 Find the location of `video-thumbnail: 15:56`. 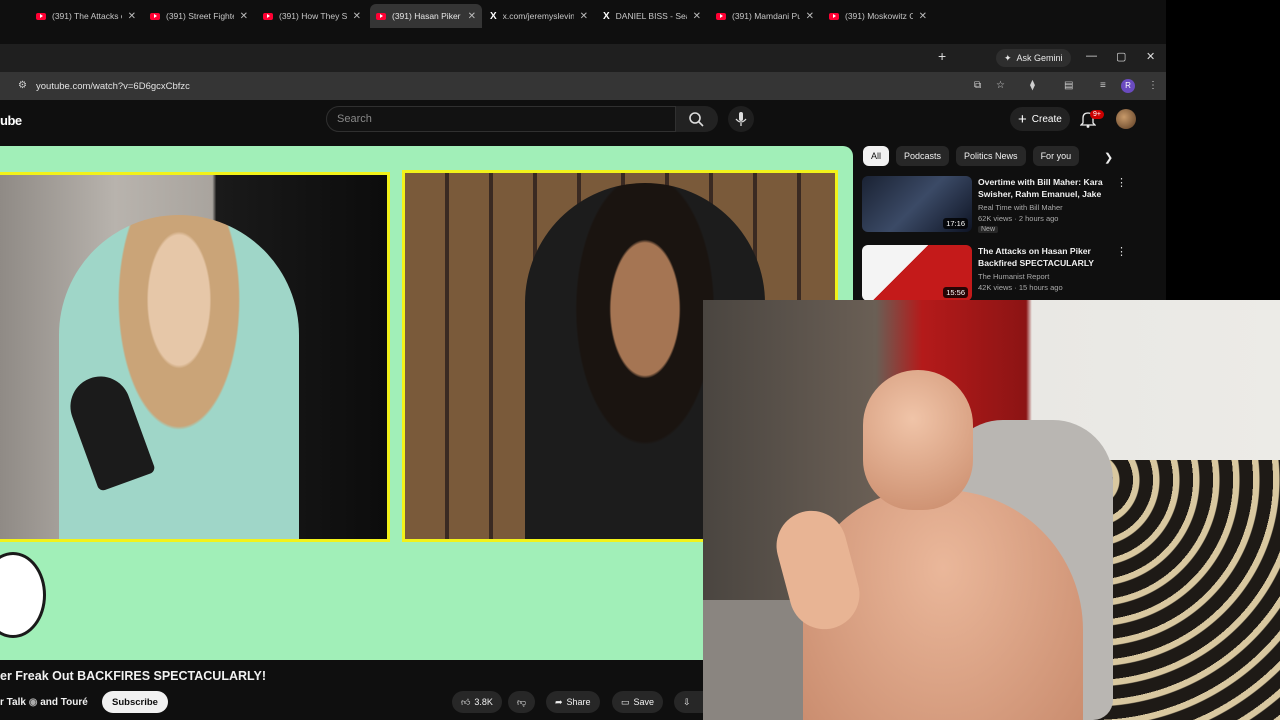

video-thumbnail: 15:56 is located at coordinates (917, 273).